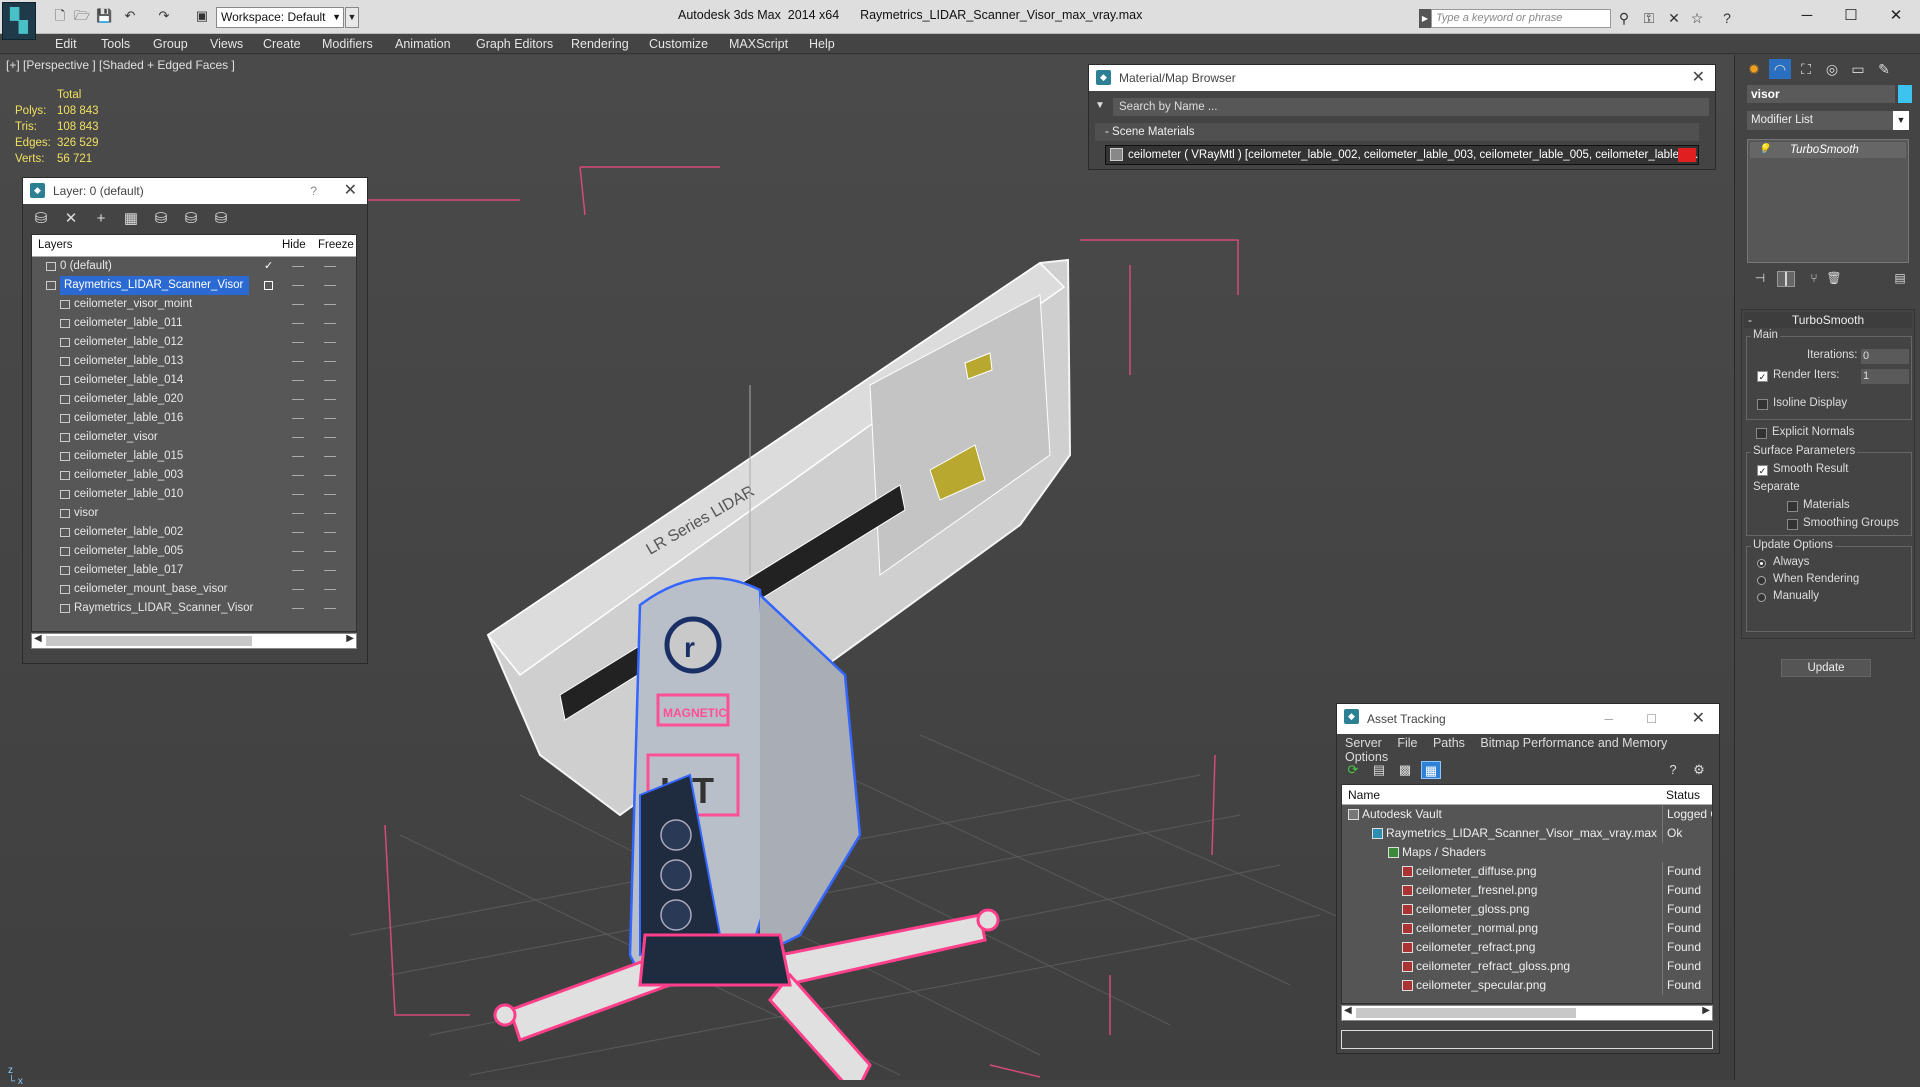 Image resolution: width=1920 pixels, height=1087 pixels. What do you see at coordinates (678, 44) in the screenshot?
I see `menu-customize: Customize` at bounding box center [678, 44].